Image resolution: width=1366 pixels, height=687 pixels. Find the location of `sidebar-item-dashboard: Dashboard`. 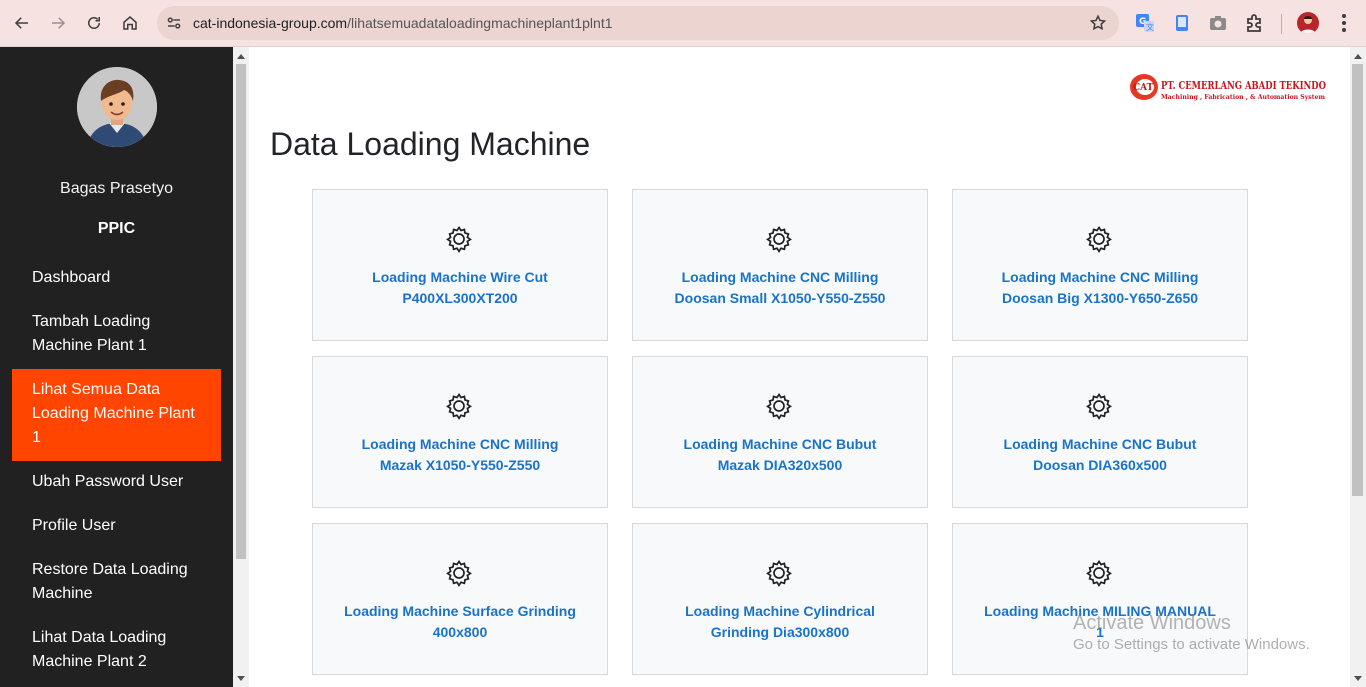

sidebar-item-dashboard: Dashboard is located at coordinates (116, 278).